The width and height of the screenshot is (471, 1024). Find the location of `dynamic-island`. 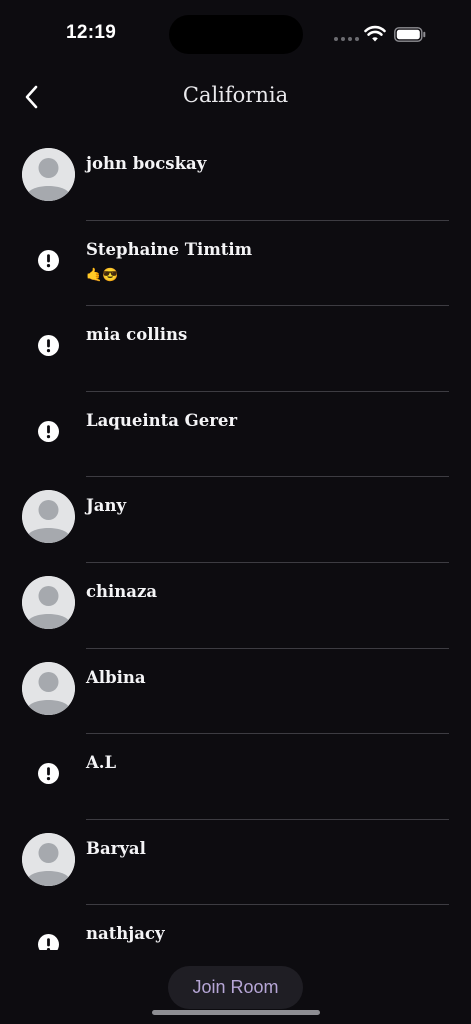

dynamic-island is located at coordinates (236, 34).